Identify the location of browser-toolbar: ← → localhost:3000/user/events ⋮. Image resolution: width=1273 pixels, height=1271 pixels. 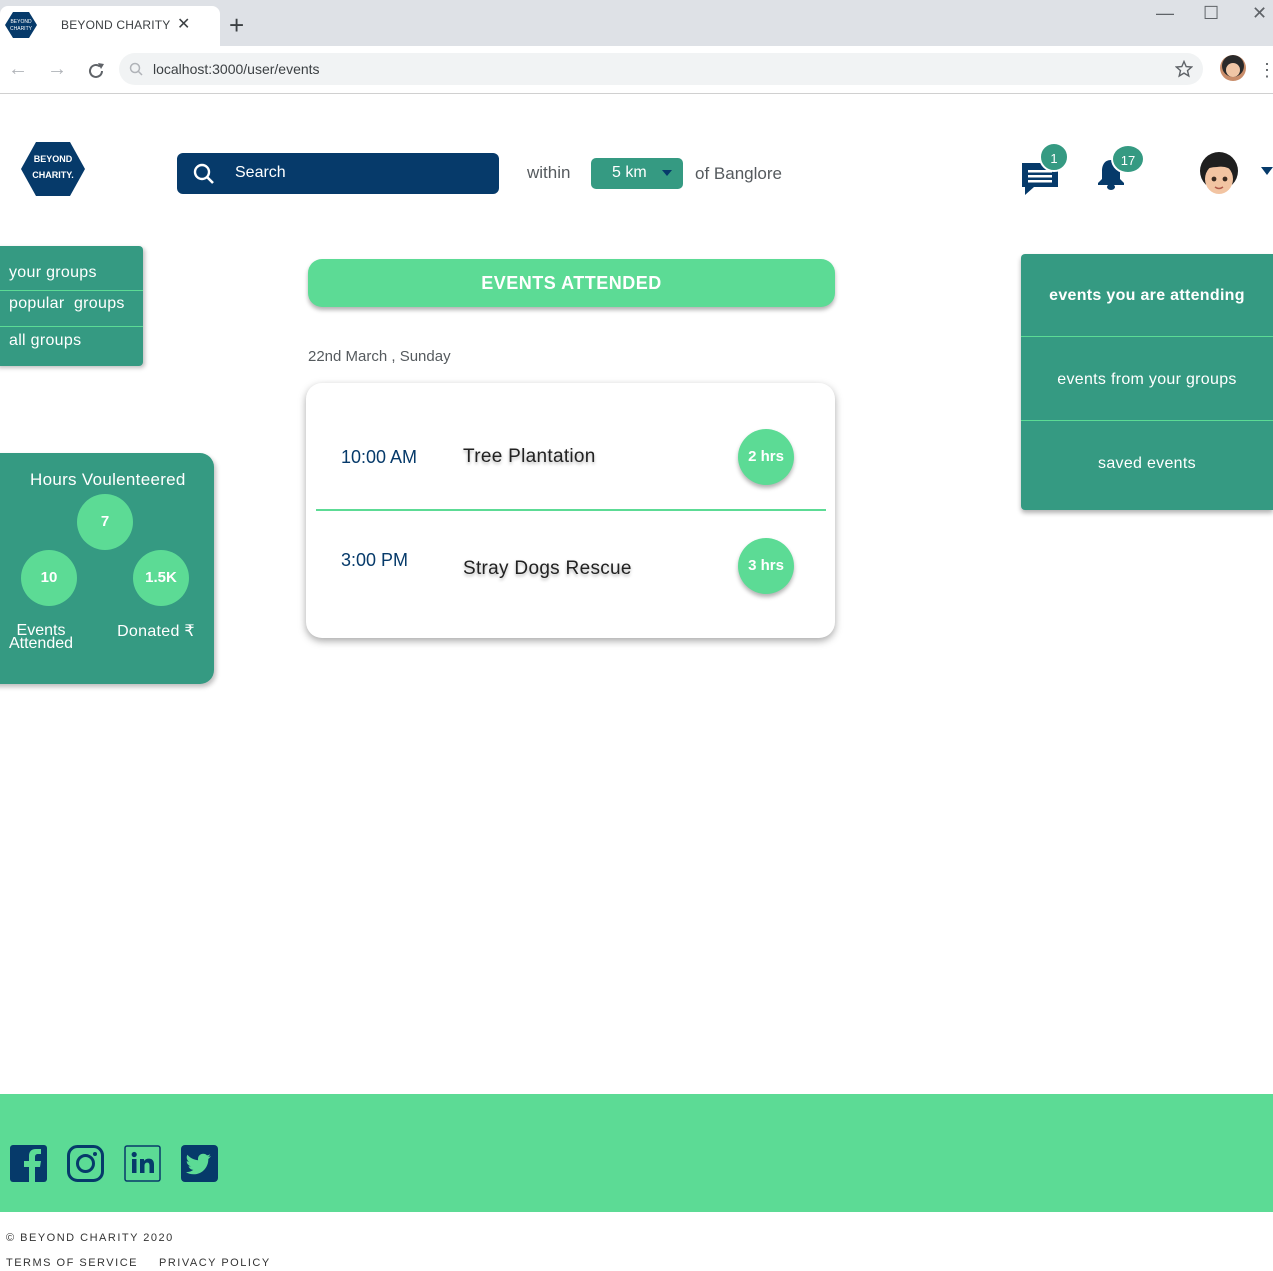
(636, 70).